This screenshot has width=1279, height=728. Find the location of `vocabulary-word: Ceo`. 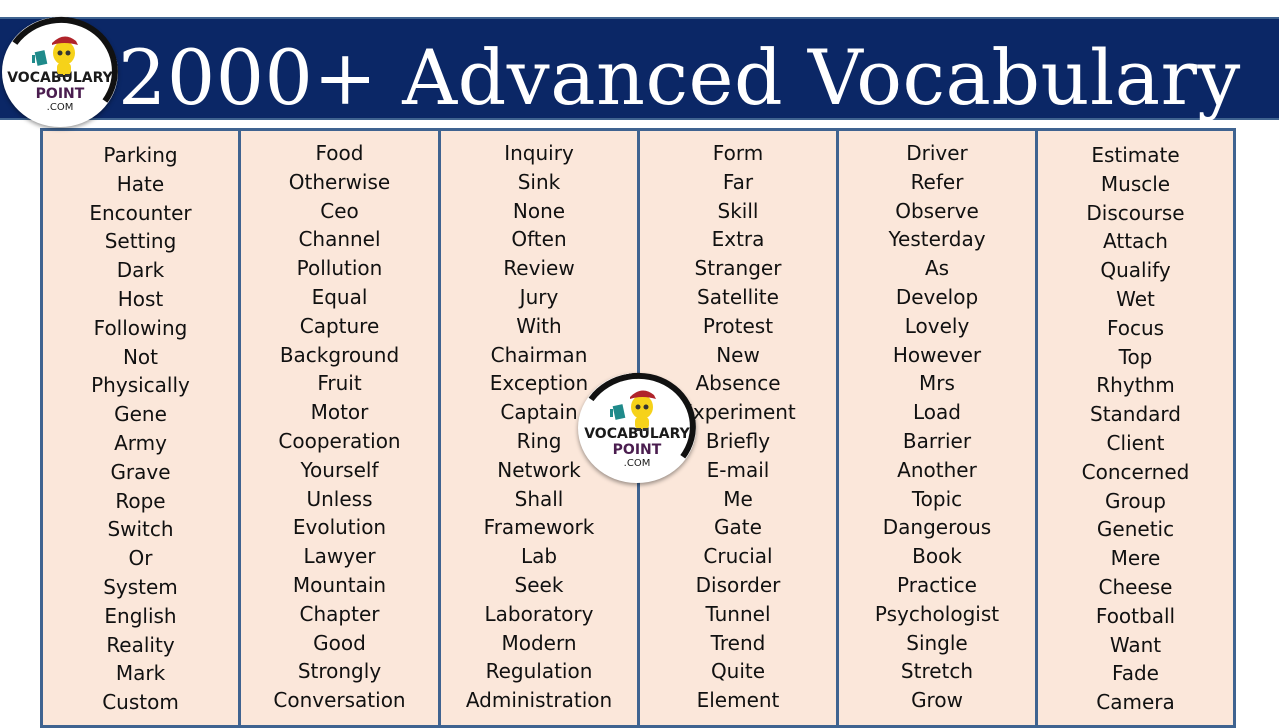

vocabulary-word: Ceo is located at coordinates (339, 210).